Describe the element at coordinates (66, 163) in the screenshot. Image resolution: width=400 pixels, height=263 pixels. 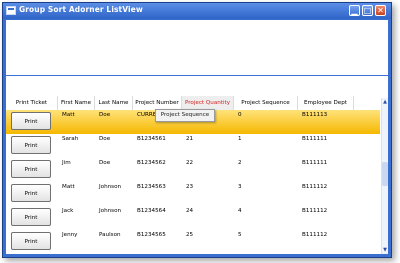
I see `first-name-cell: Jim` at that location.